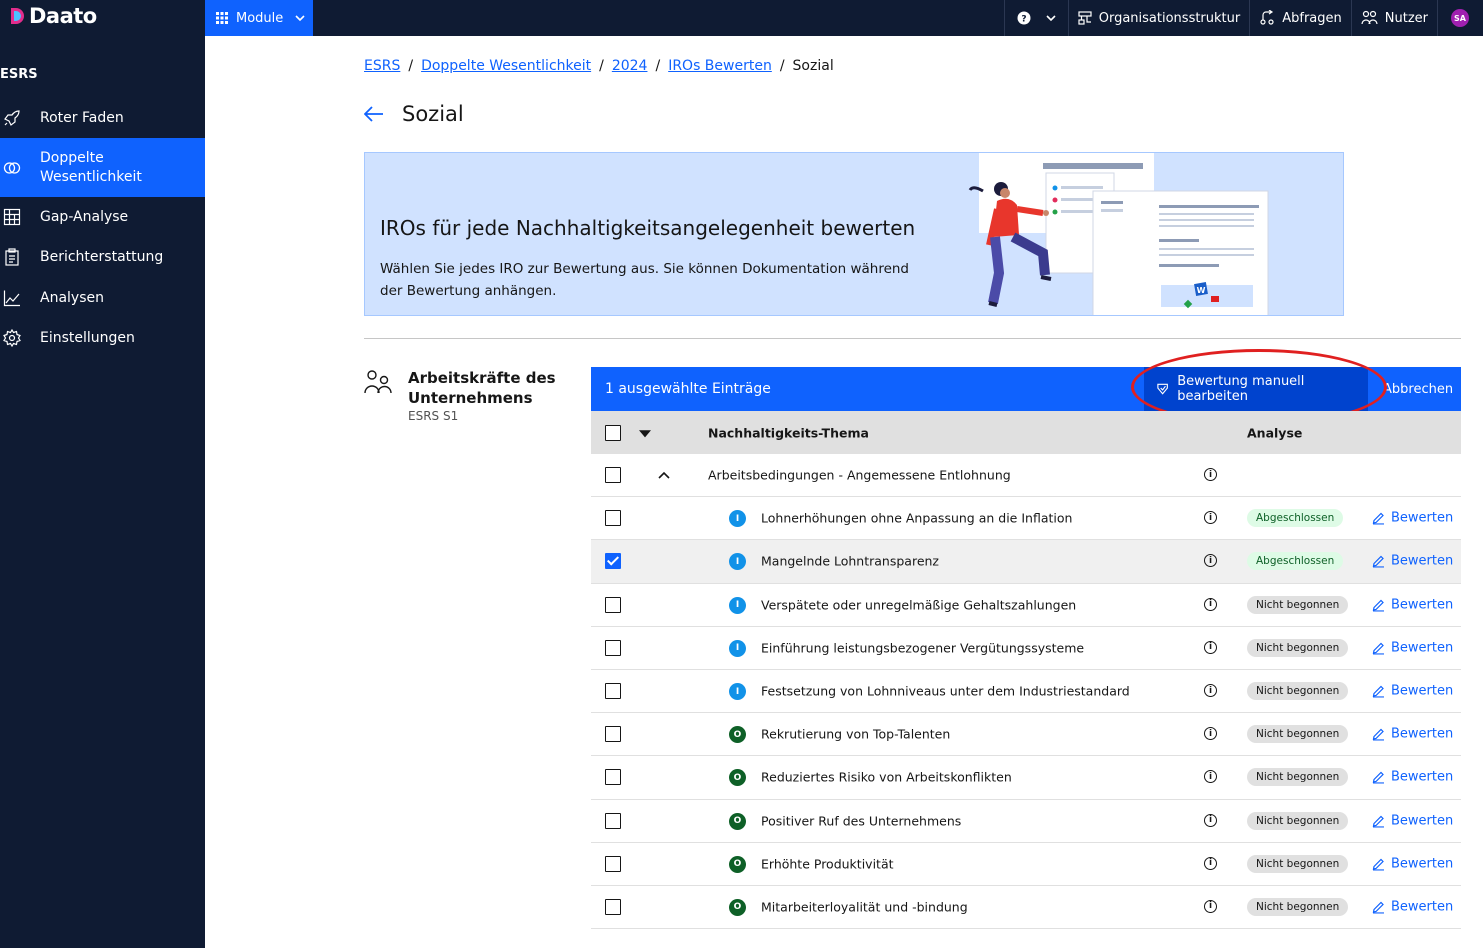 The width and height of the screenshot is (1483, 948). What do you see at coordinates (827, 864) in the screenshot?
I see `iro-label: Erhöhte Produktivität` at bounding box center [827, 864].